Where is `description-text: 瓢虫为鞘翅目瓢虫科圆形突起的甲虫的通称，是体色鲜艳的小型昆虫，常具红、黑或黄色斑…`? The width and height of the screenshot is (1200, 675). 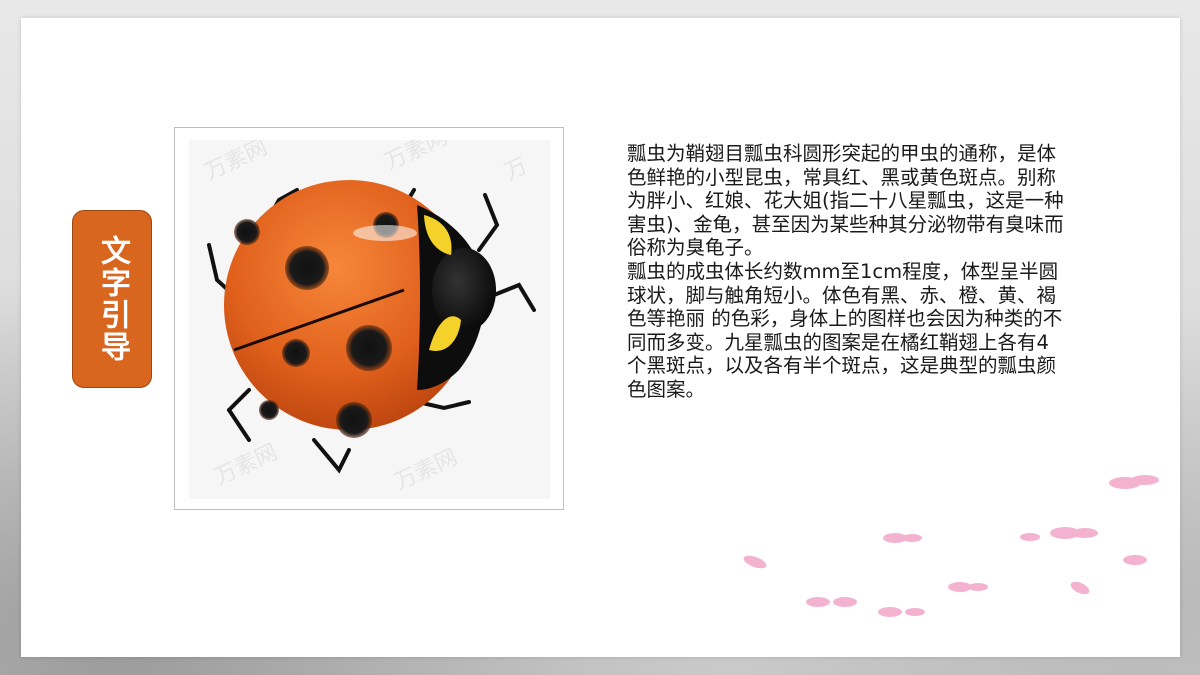 description-text: 瓢虫为鞘翅目瓢虫科圆形突起的甲虫的通称，是体色鲜艳的小型昆虫，常具红、黑或黄色斑… is located at coordinates (847, 272).